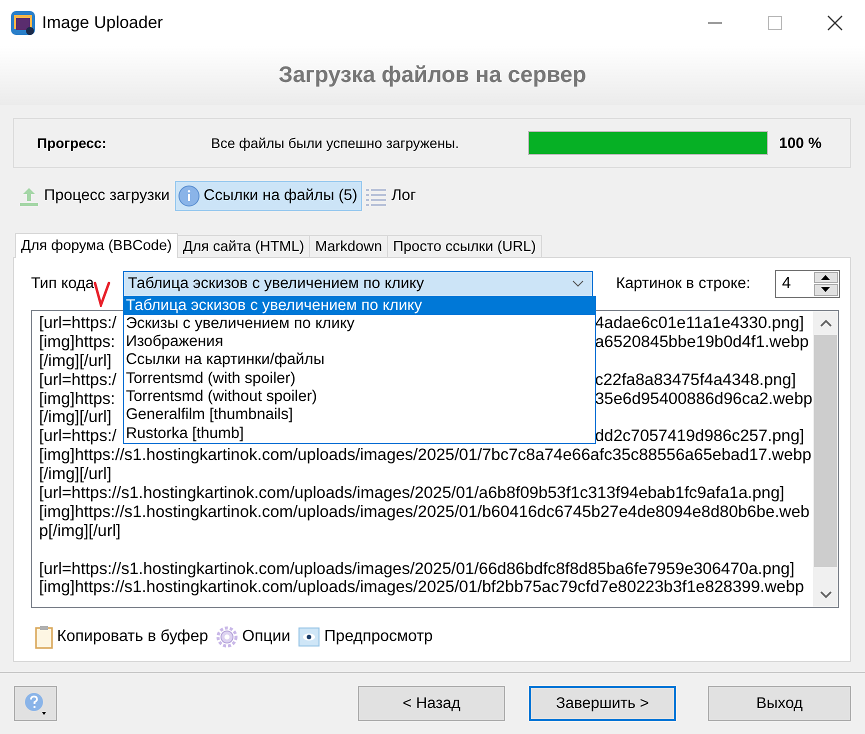 This screenshot has width=865, height=734. I want to click on per-row-label: Картинок в строке:, so click(684, 283).